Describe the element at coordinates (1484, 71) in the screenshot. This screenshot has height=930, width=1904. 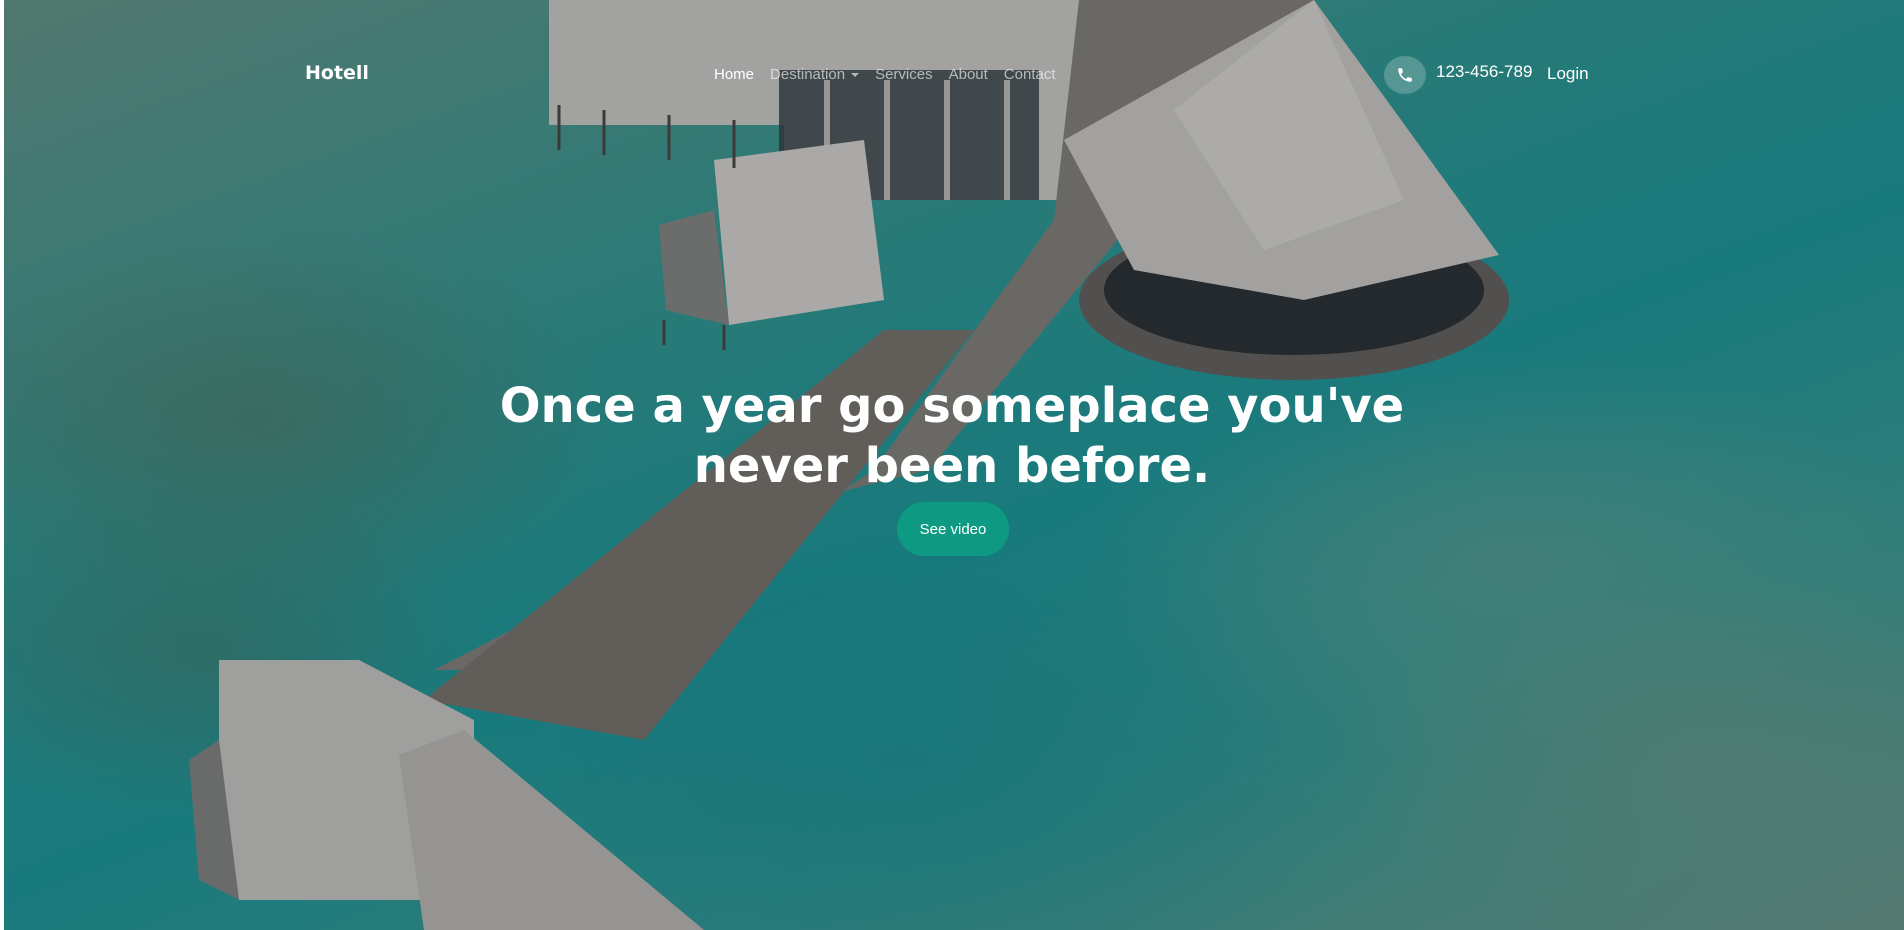
I see `phone-number: 123-456-789` at that location.